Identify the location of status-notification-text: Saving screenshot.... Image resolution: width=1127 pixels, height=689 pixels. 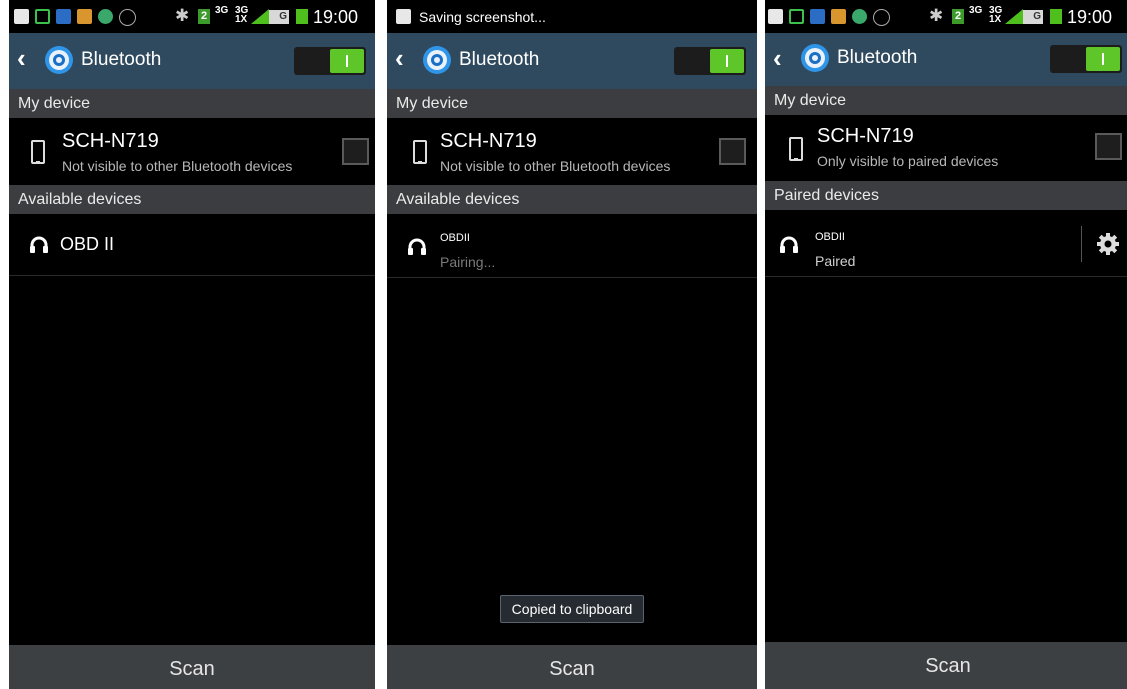
(482, 17).